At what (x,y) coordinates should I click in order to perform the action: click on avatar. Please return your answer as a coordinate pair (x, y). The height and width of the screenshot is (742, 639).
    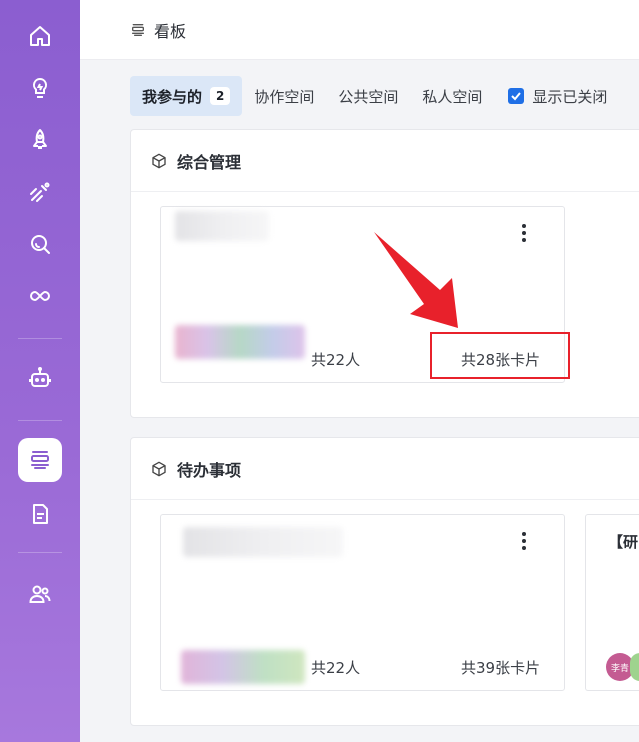
    Looking at the image, I should click on (634, 667).